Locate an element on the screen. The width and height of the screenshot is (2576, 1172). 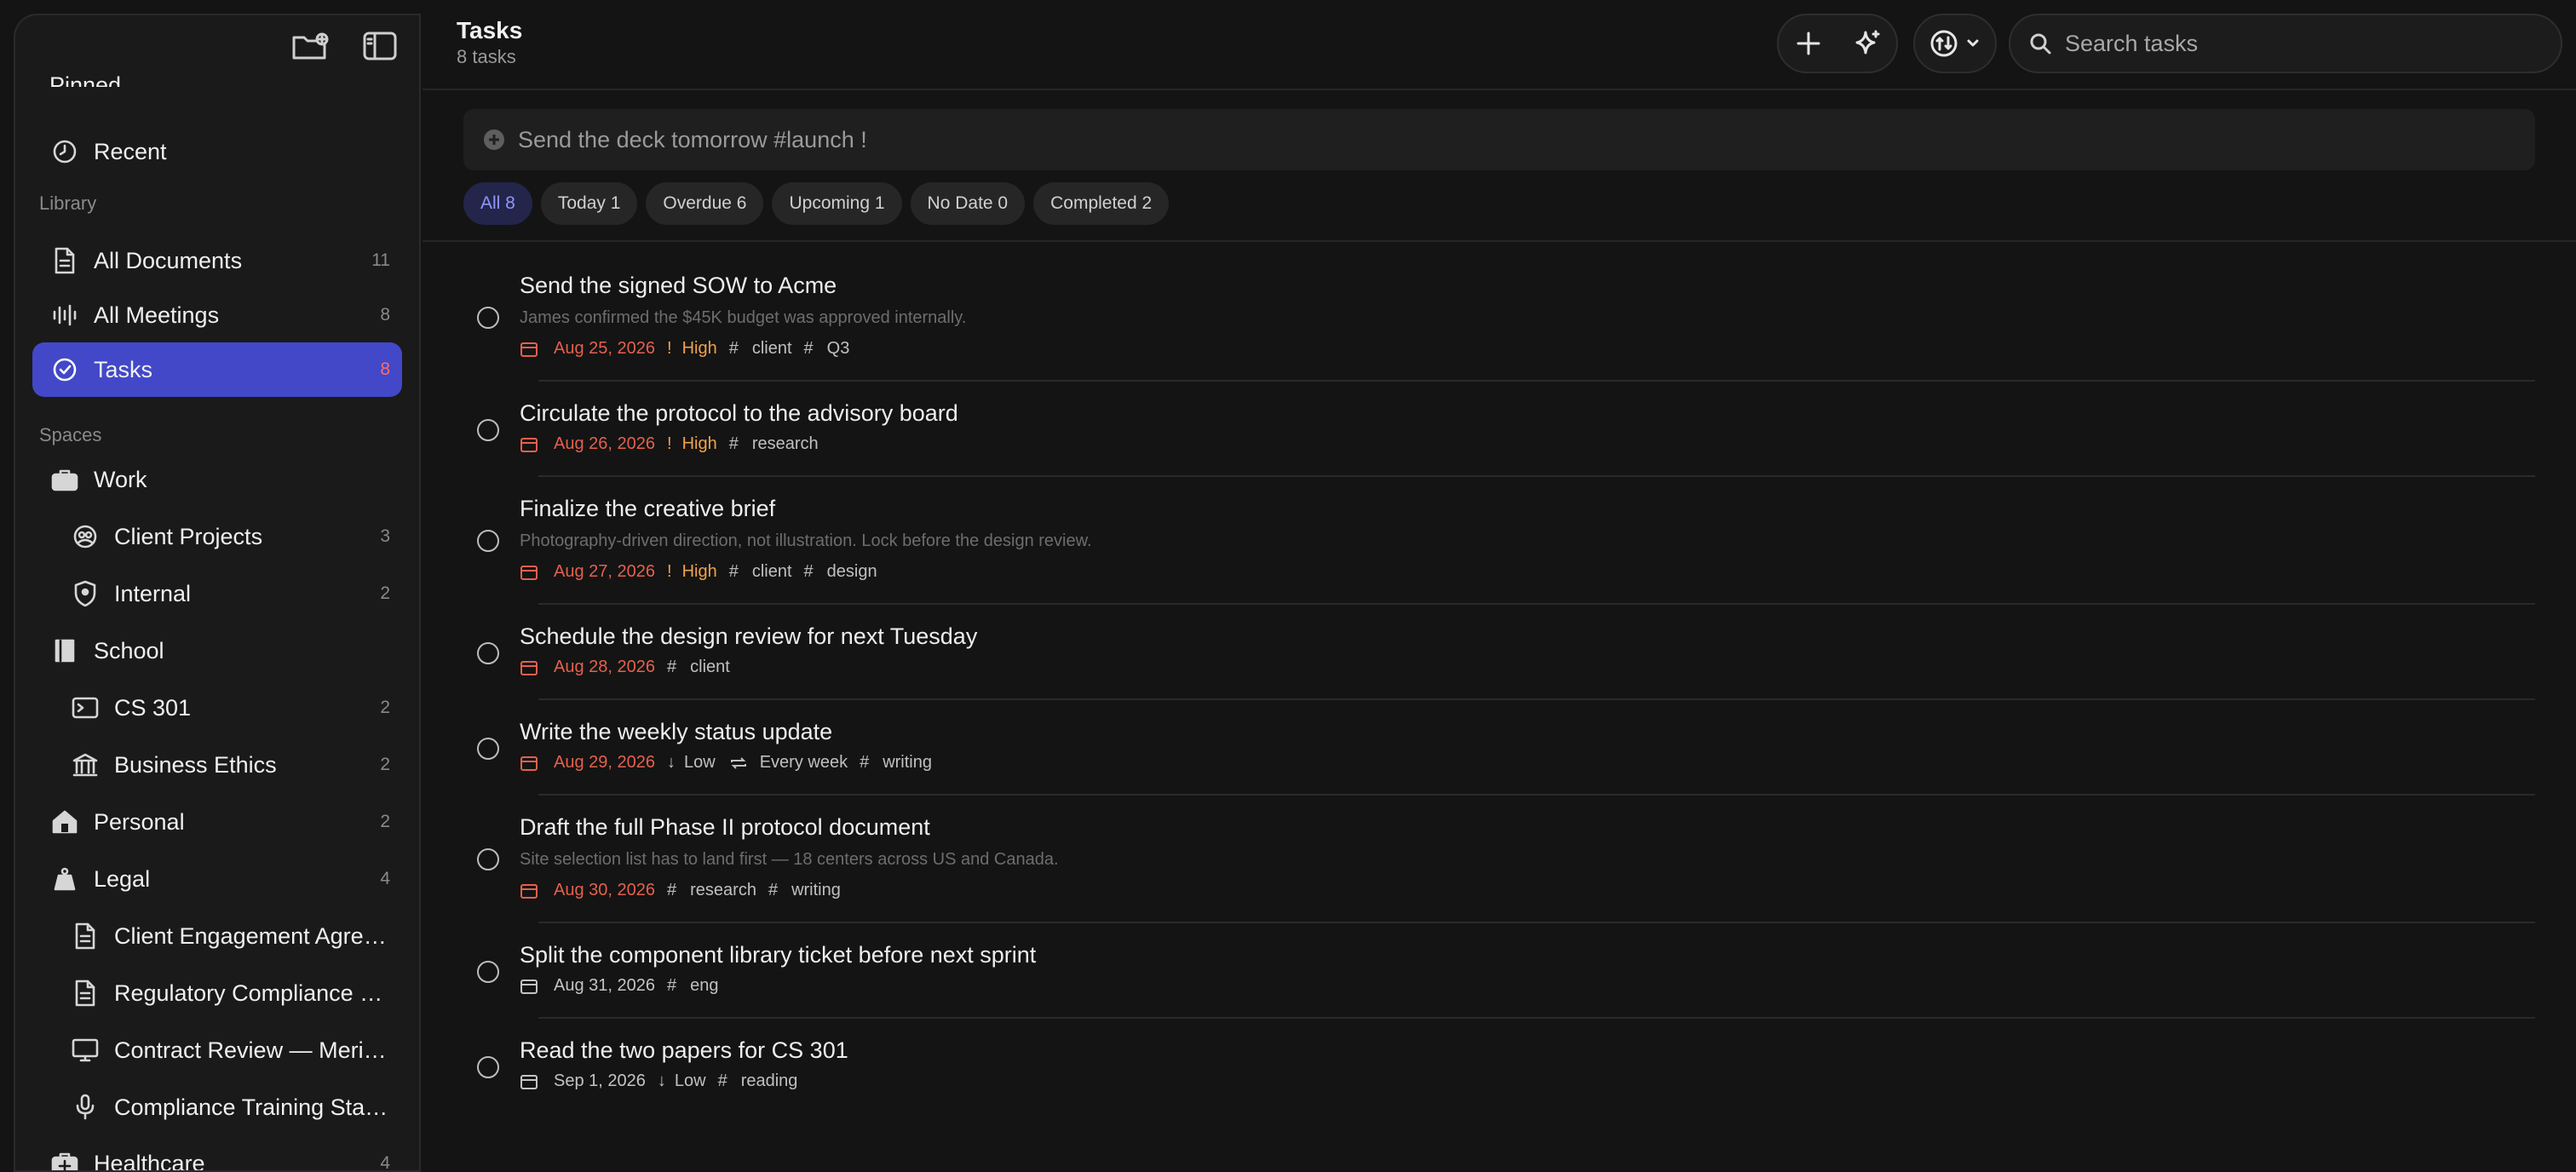
item-count: 3 is located at coordinates (385, 536).